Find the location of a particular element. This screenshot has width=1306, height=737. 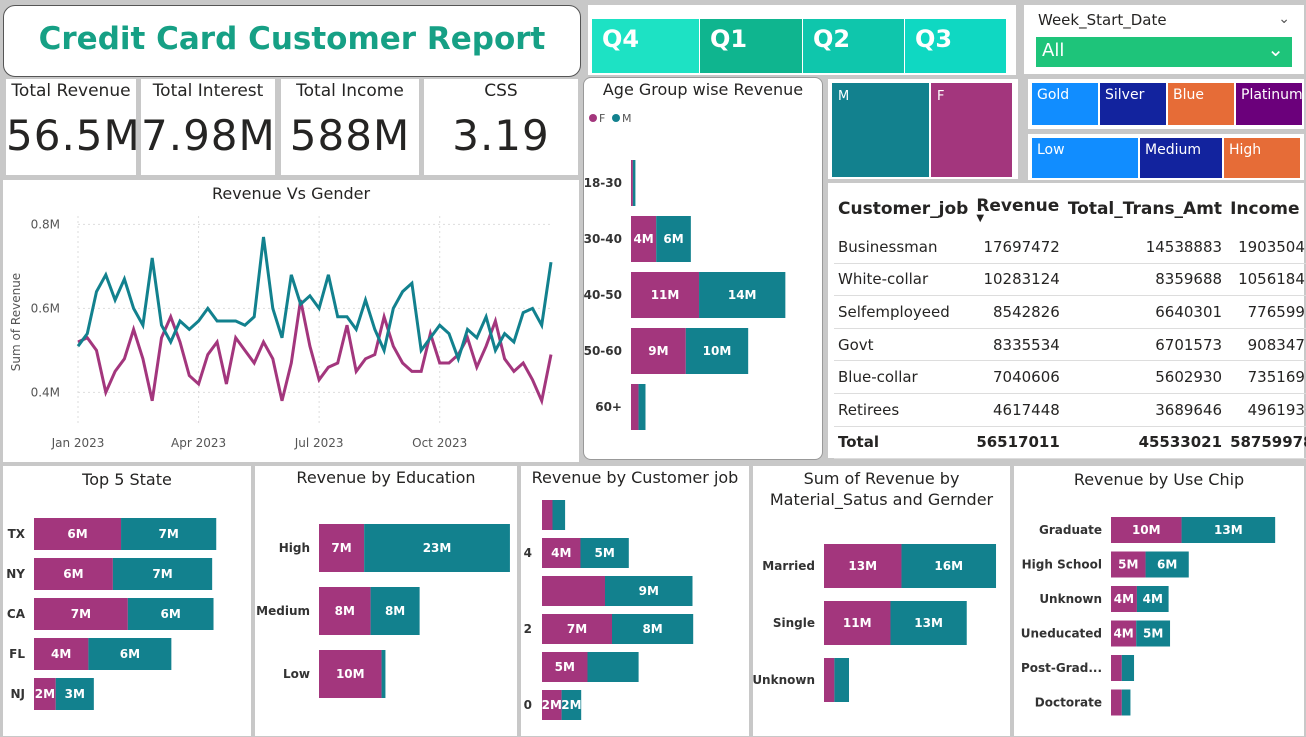

column-header: Customer_job is located at coordinates (903, 209).